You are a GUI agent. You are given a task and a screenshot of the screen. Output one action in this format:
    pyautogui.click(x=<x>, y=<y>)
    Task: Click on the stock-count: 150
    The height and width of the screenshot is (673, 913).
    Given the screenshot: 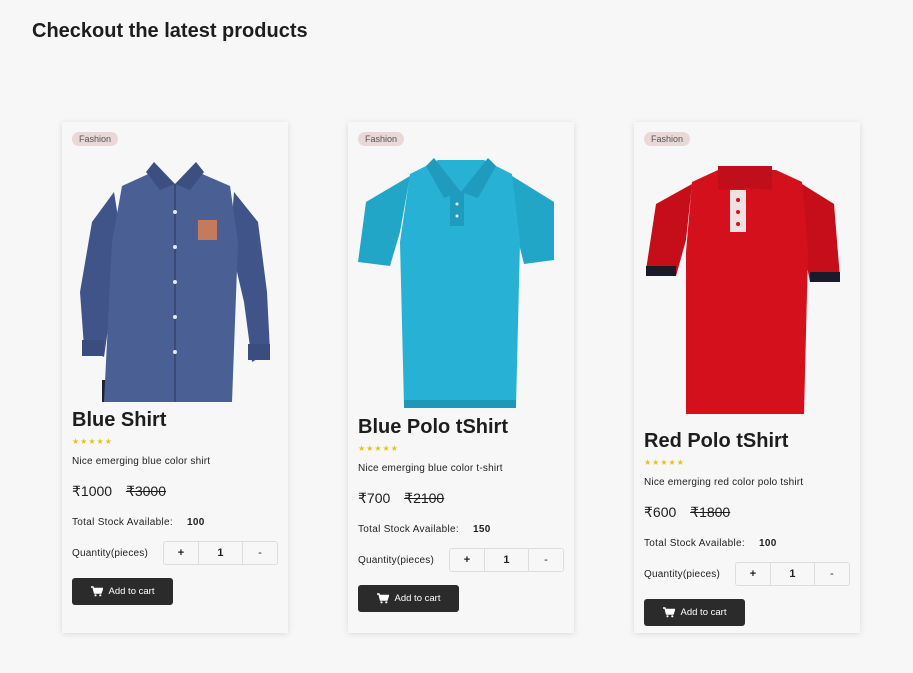 What is the action you would take?
    pyautogui.click(x=482, y=529)
    